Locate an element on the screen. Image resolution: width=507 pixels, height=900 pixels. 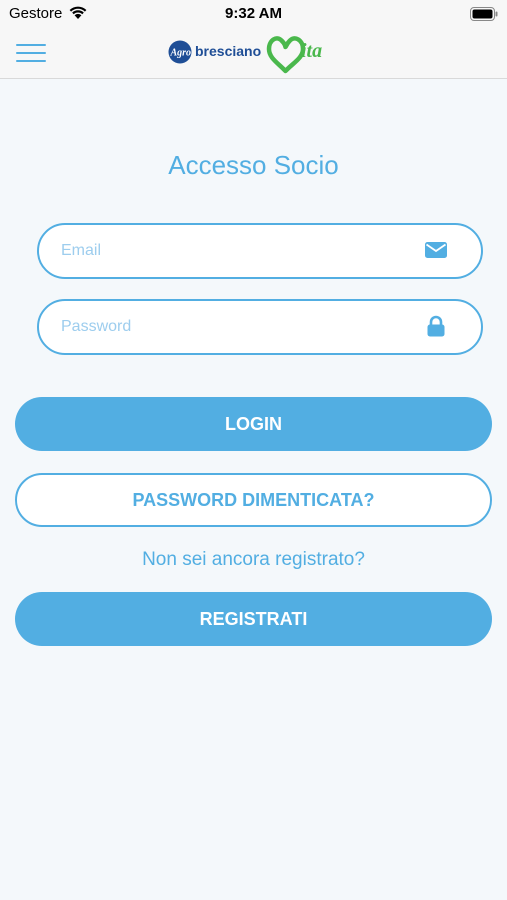
email-field-container is located at coordinates (260, 251).